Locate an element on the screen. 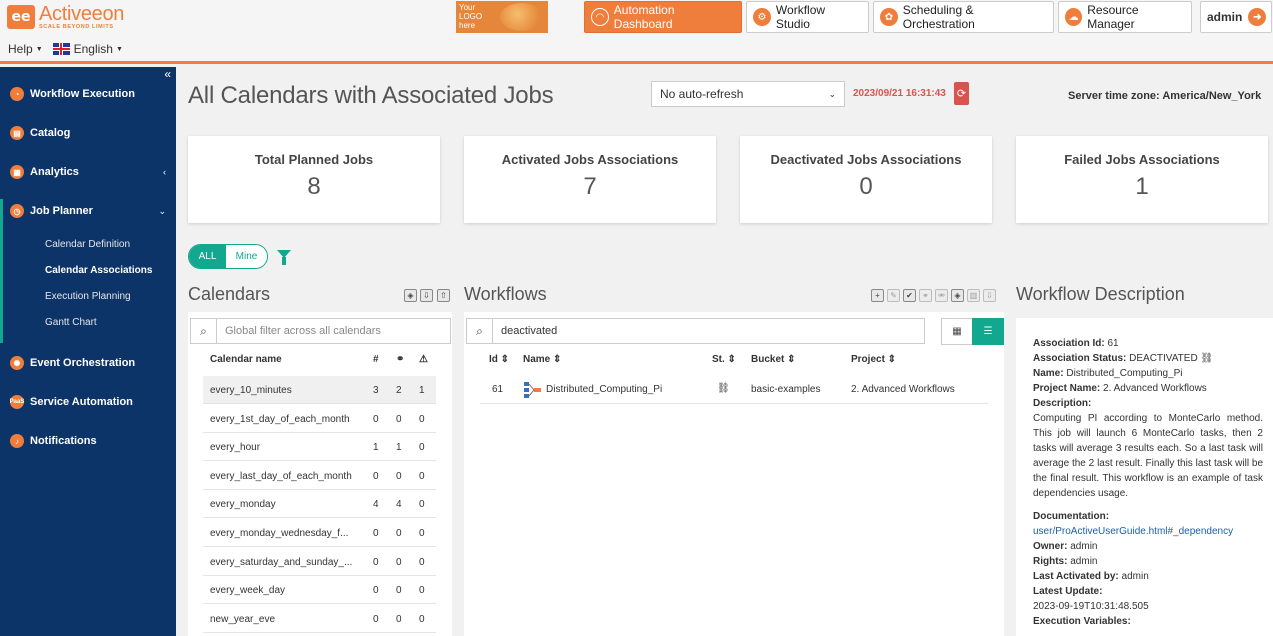  calendar-search-input: Global filter across all calendars is located at coordinates (333, 331).